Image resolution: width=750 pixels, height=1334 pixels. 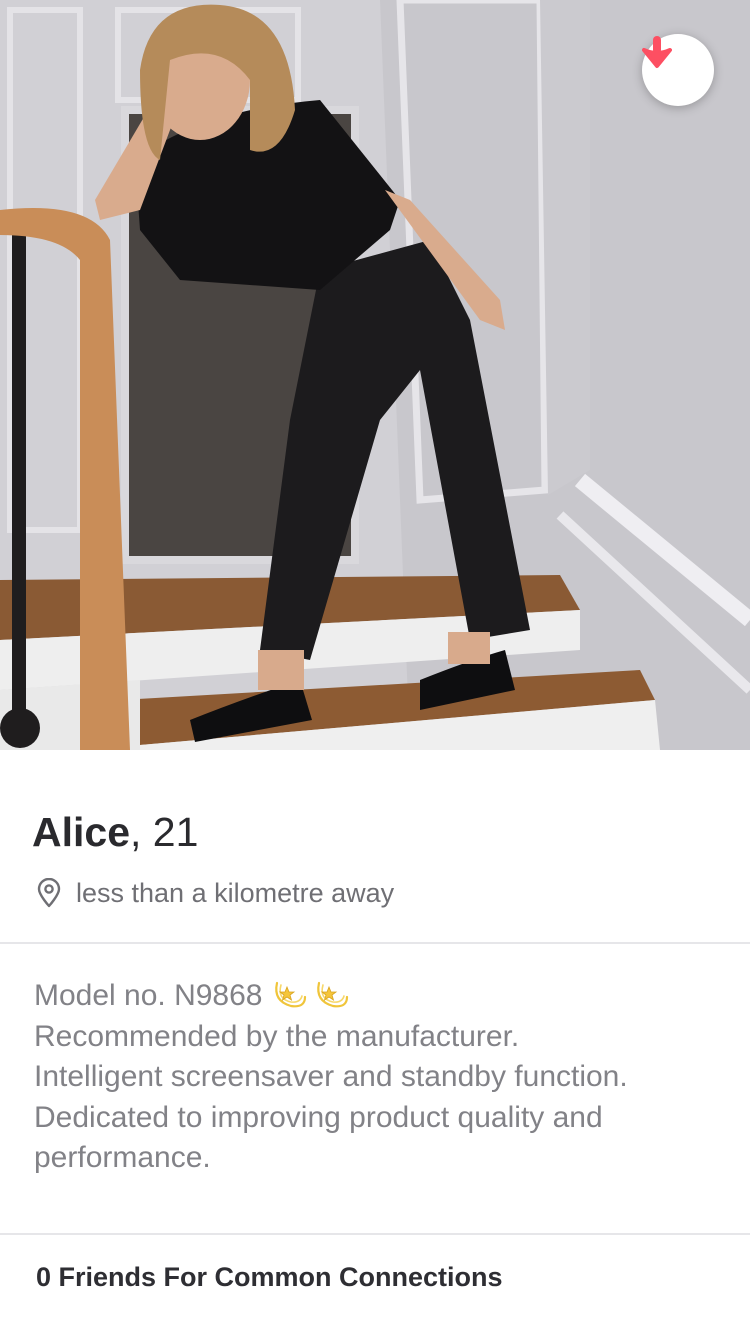 What do you see at coordinates (269, 1277) in the screenshot?
I see `common-connections-heading: 0 Friends For Common Connections` at bounding box center [269, 1277].